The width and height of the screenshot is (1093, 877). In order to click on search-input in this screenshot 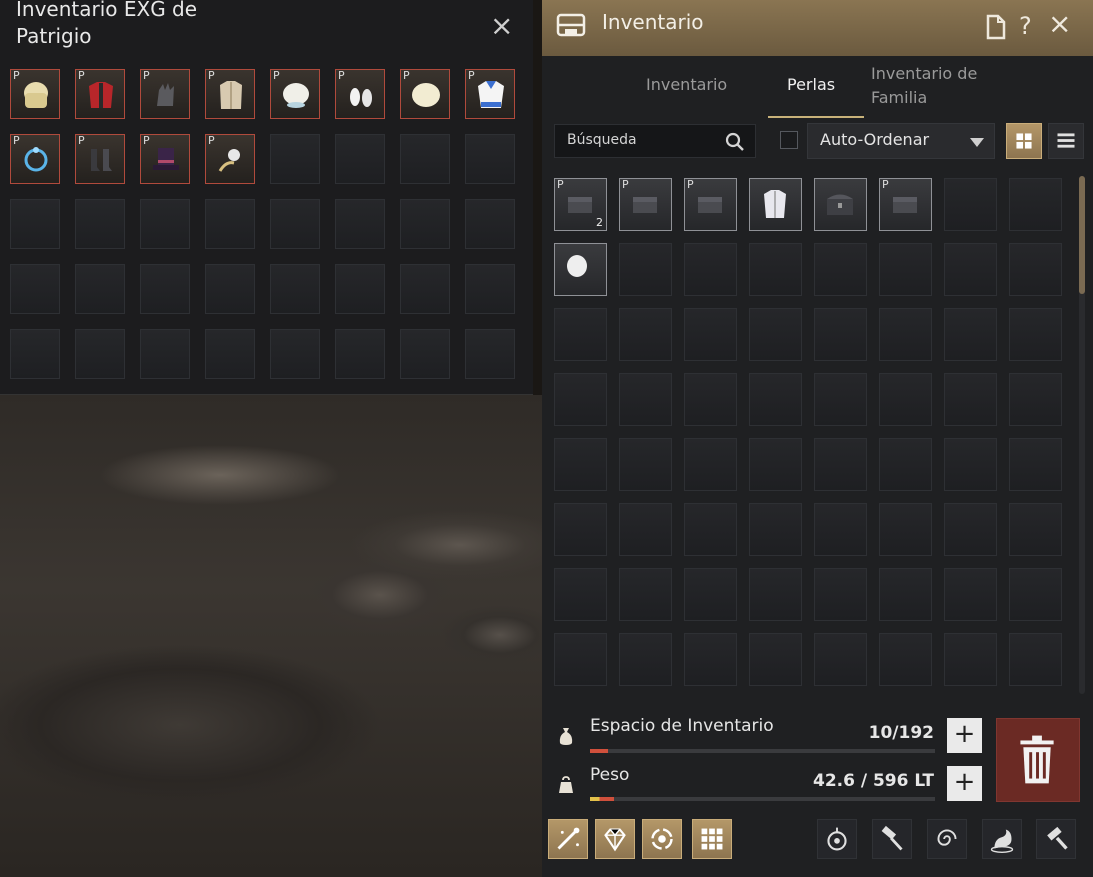, I will do `click(642, 140)`.